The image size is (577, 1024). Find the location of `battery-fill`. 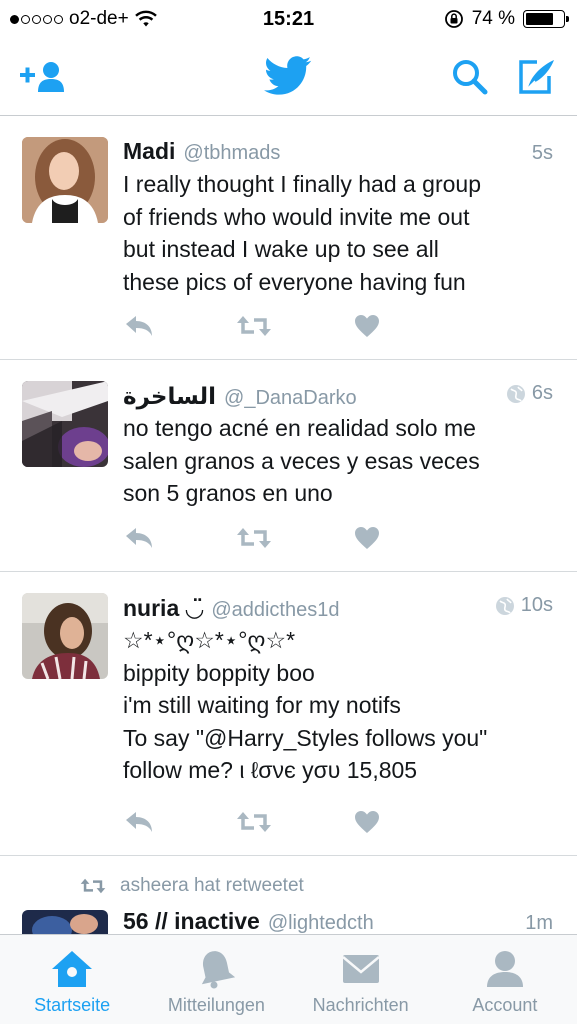

battery-fill is located at coordinates (539, 19).